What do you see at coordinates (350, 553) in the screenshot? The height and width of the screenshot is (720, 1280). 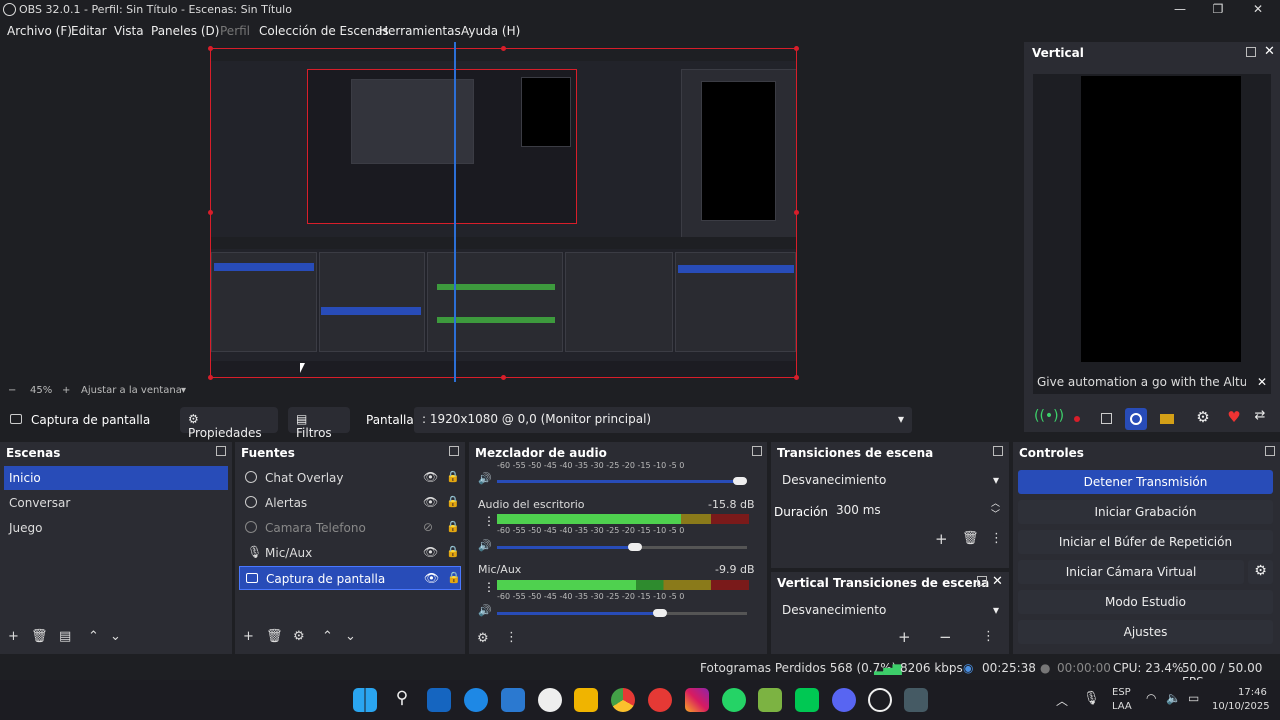 I see `source-item-mic-aux: 🎙 Mic/Aux 👁 🔒` at bounding box center [350, 553].